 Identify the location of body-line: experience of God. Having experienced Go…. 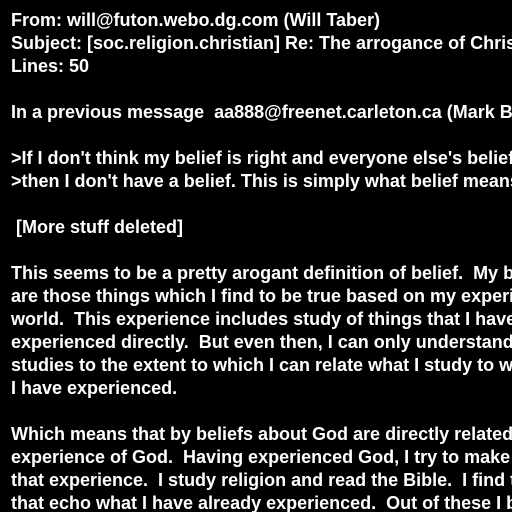
(261, 457).